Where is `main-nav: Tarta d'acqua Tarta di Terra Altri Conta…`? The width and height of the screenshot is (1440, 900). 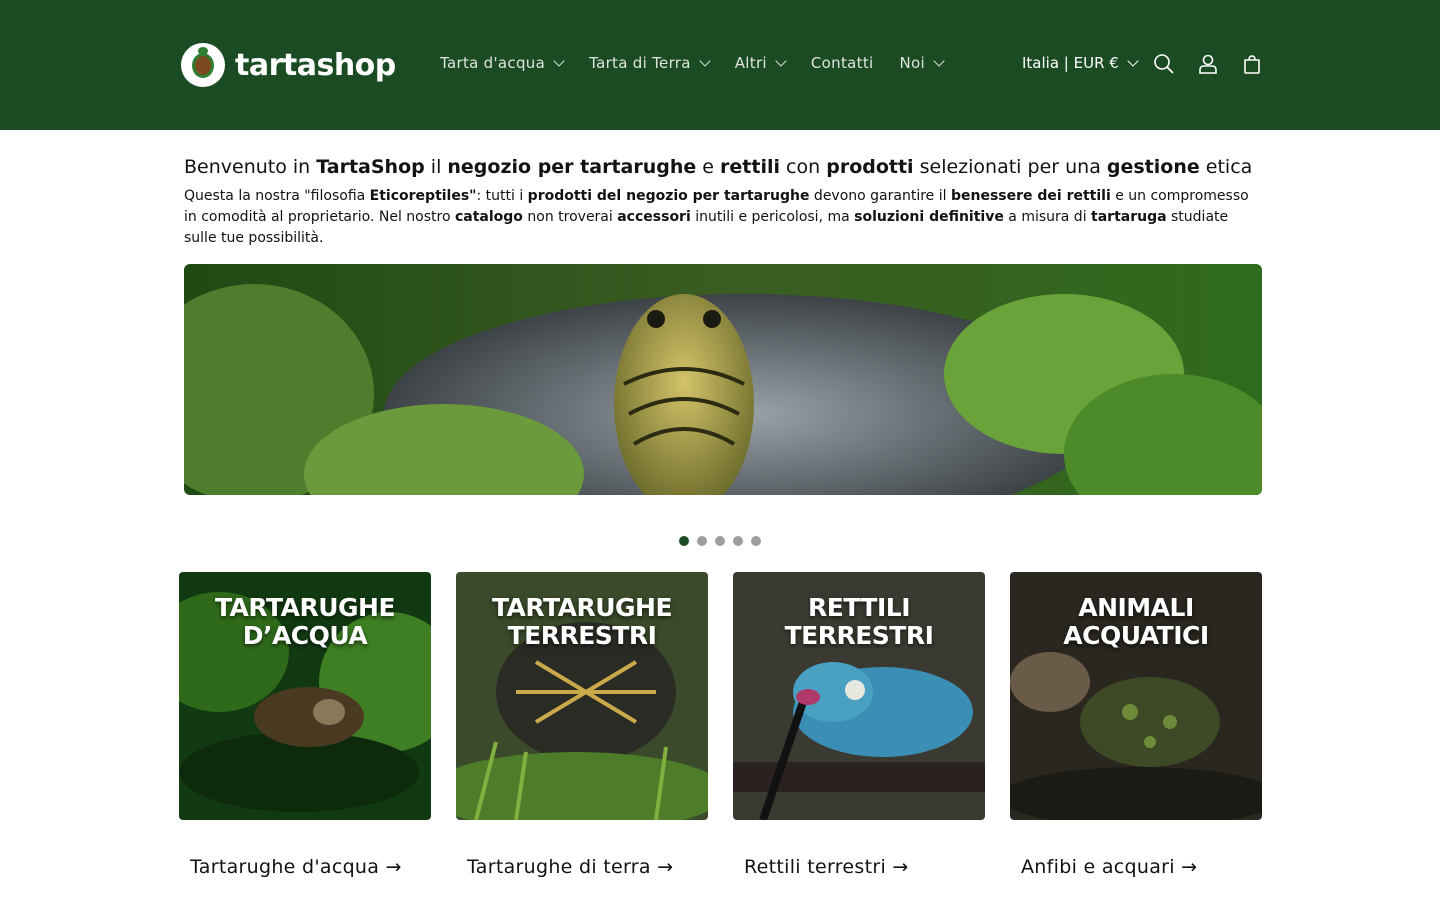 main-nav: Tarta d'acqua Tarta di Terra Altri Conta… is located at coordinates (704, 63).